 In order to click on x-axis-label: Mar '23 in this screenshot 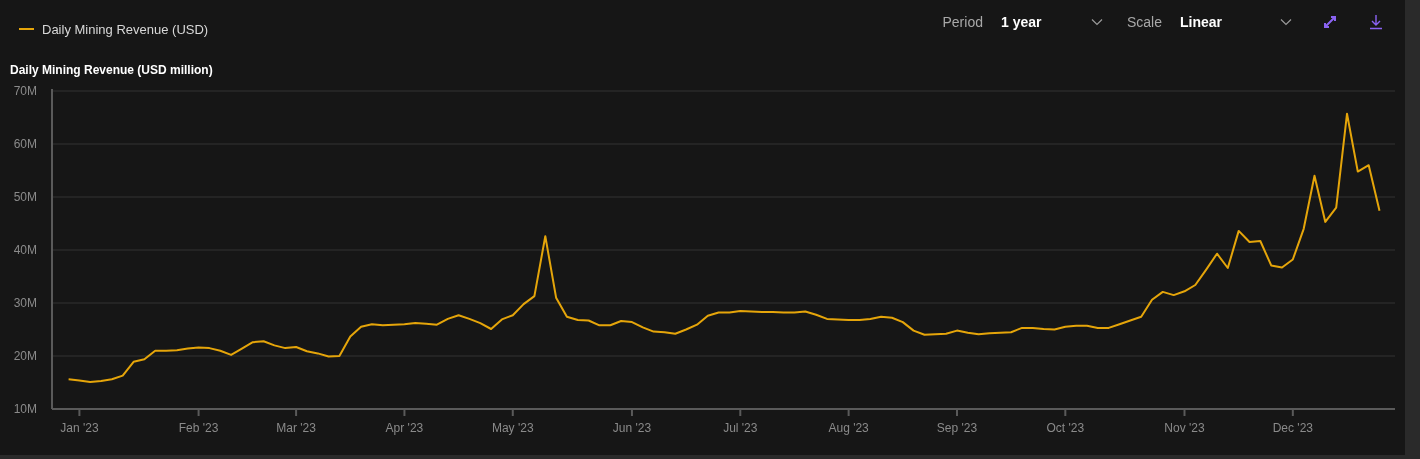, I will do `click(296, 428)`.